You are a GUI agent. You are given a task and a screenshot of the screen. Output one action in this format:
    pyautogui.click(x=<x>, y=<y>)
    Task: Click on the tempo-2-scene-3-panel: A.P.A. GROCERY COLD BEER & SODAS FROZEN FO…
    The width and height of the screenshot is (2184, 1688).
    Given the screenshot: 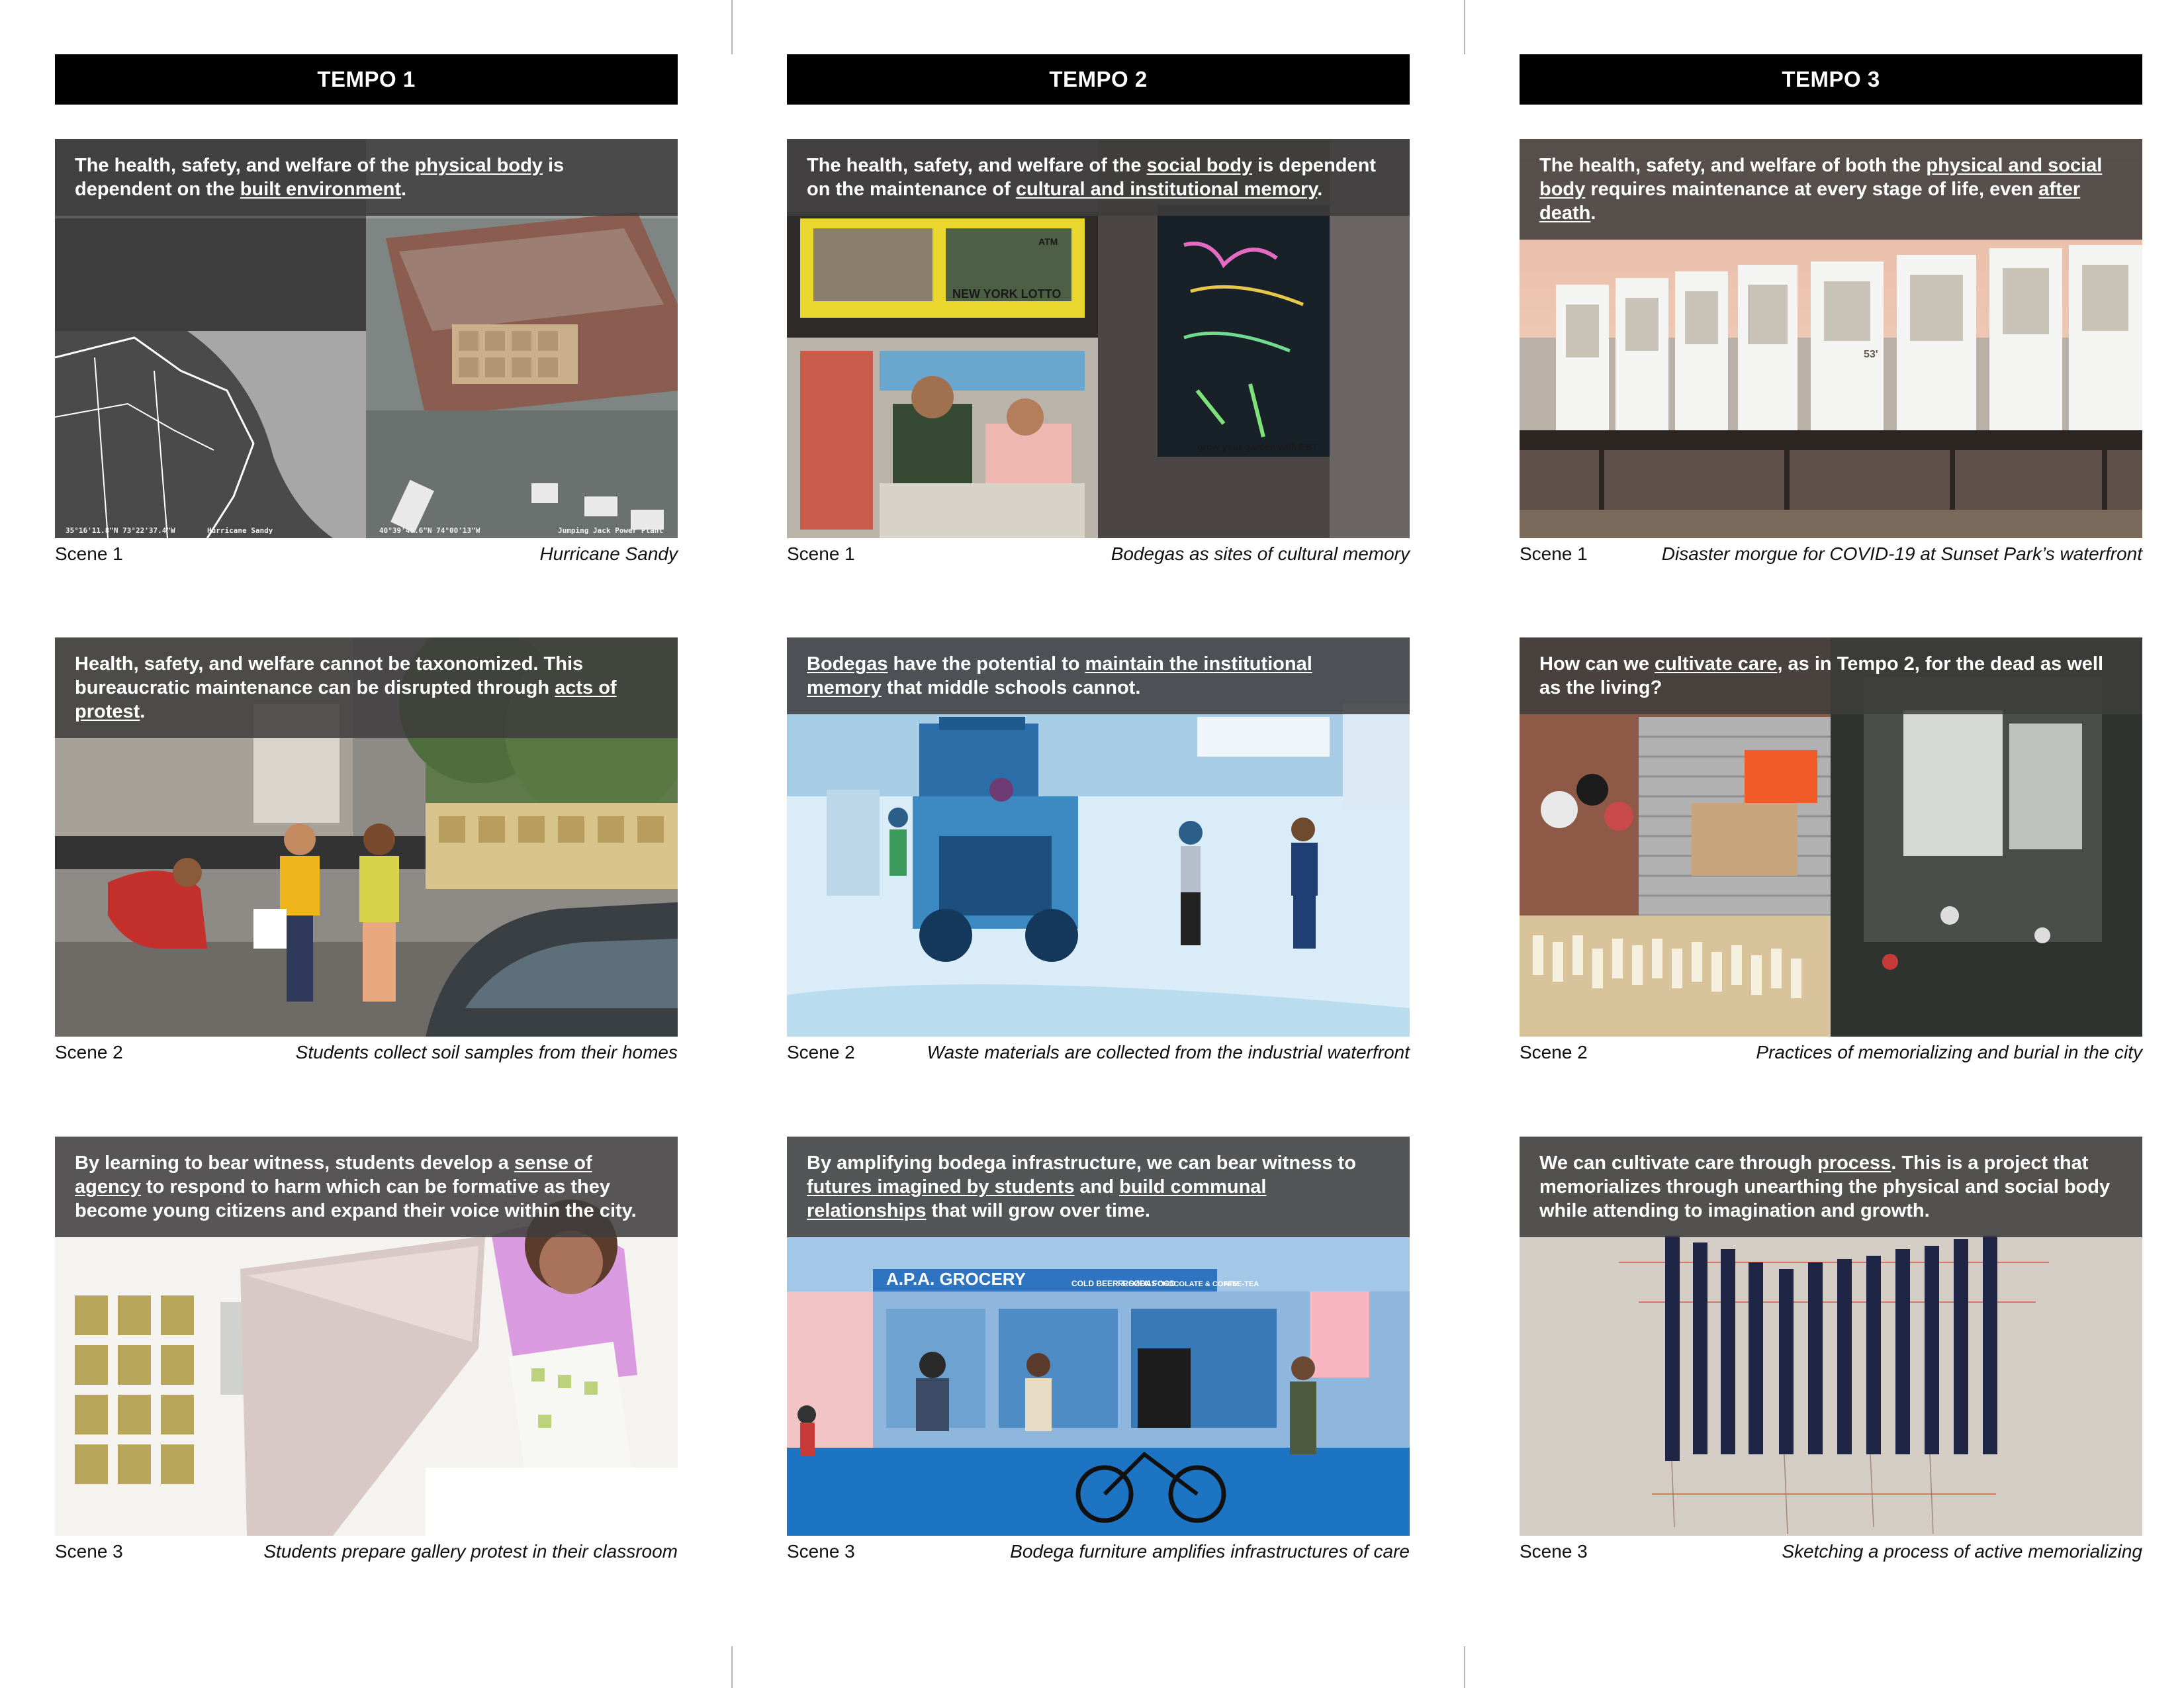 What is the action you would take?
    pyautogui.click(x=1098, y=1336)
    